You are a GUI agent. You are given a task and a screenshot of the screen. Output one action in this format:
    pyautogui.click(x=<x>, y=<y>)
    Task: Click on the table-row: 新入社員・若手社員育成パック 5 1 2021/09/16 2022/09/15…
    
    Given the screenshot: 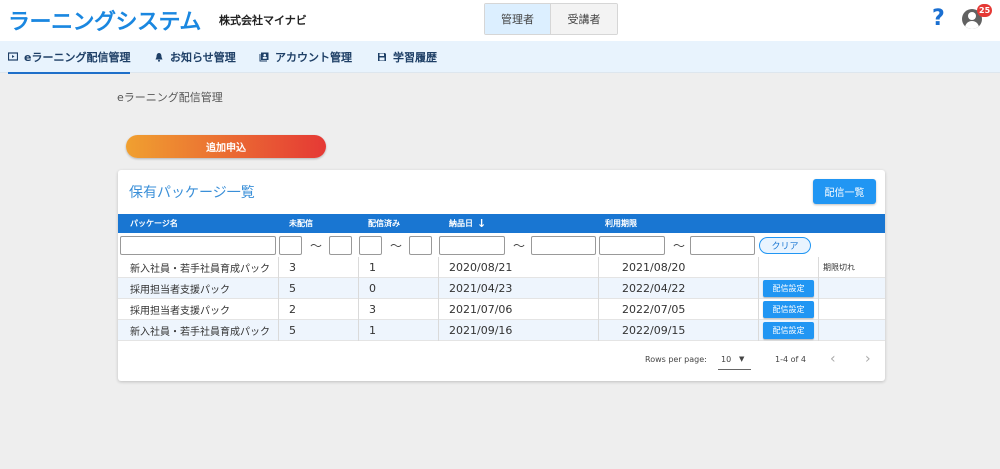 What is the action you would take?
    pyautogui.click(x=501, y=330)
    